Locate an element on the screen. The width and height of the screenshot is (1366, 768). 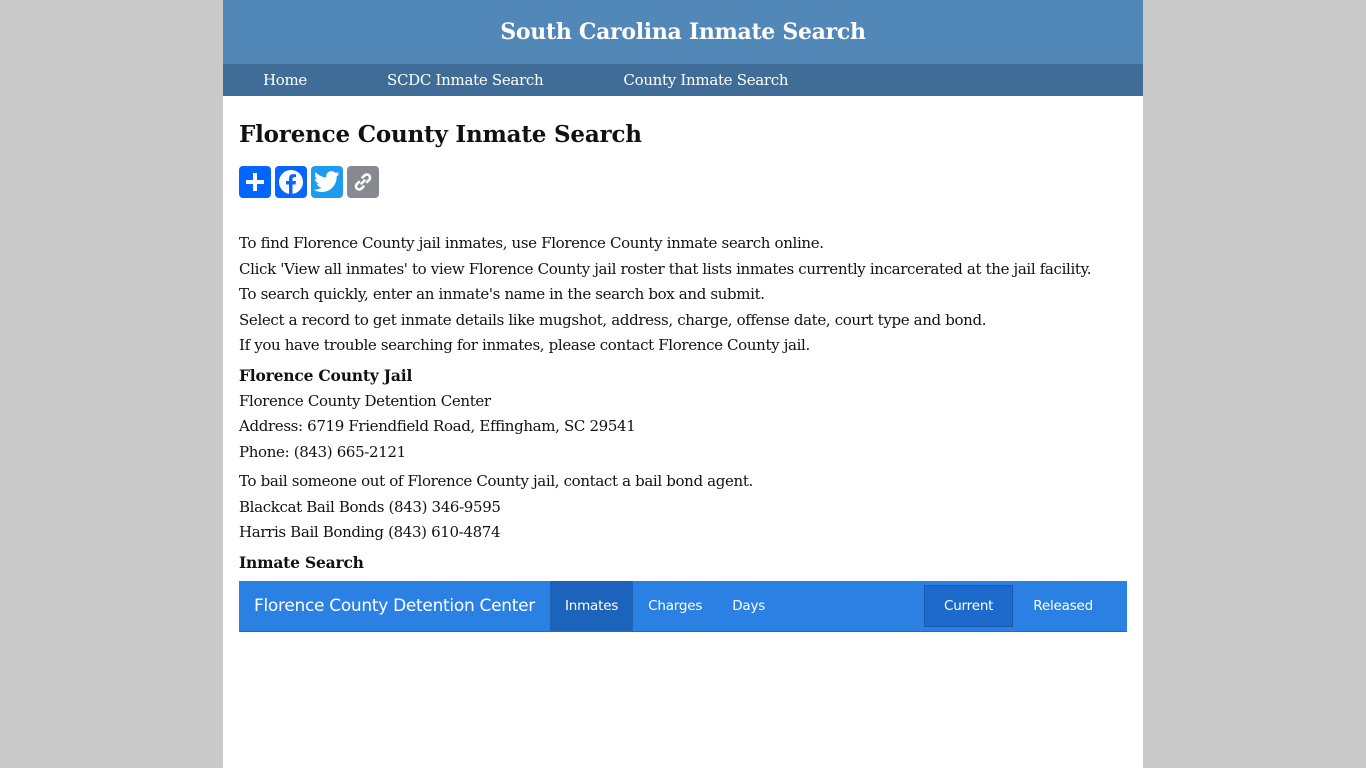
bail-agent: Harris Bail Bonding (843) 610-4874 is located at coordinates (370, 532).